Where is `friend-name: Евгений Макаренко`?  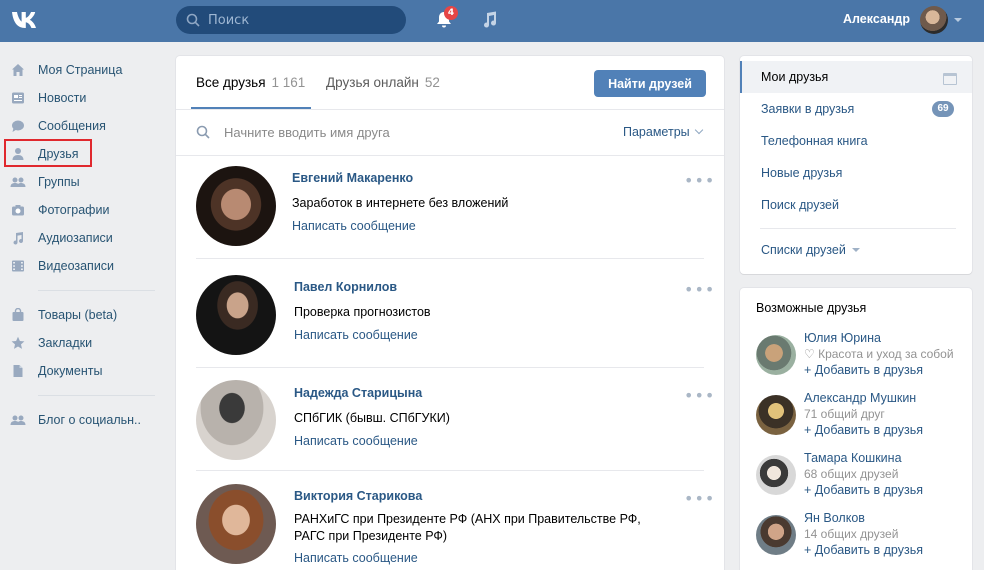
friend-name: Евгений Макаренко is located at coordinates (352, 178).